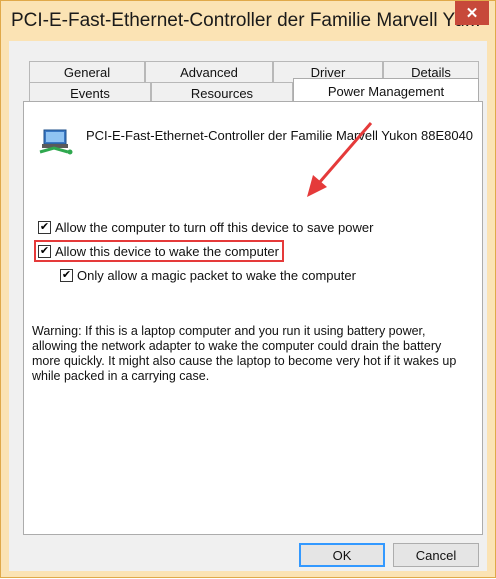 This screenshot has height=579, width=496. Describe the element at coordinates (44, 251) in the screenshot. I see `checkbox-allow-wake: ✔` at that location.